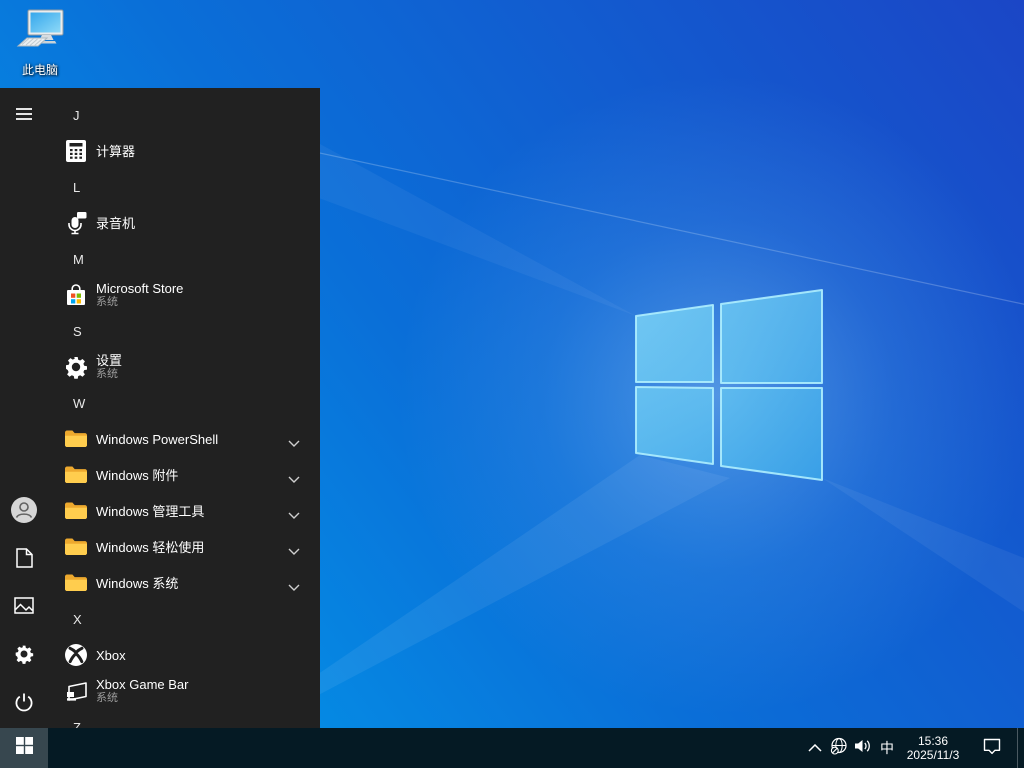  I want to click on pictures-icon, so click(24, 608).